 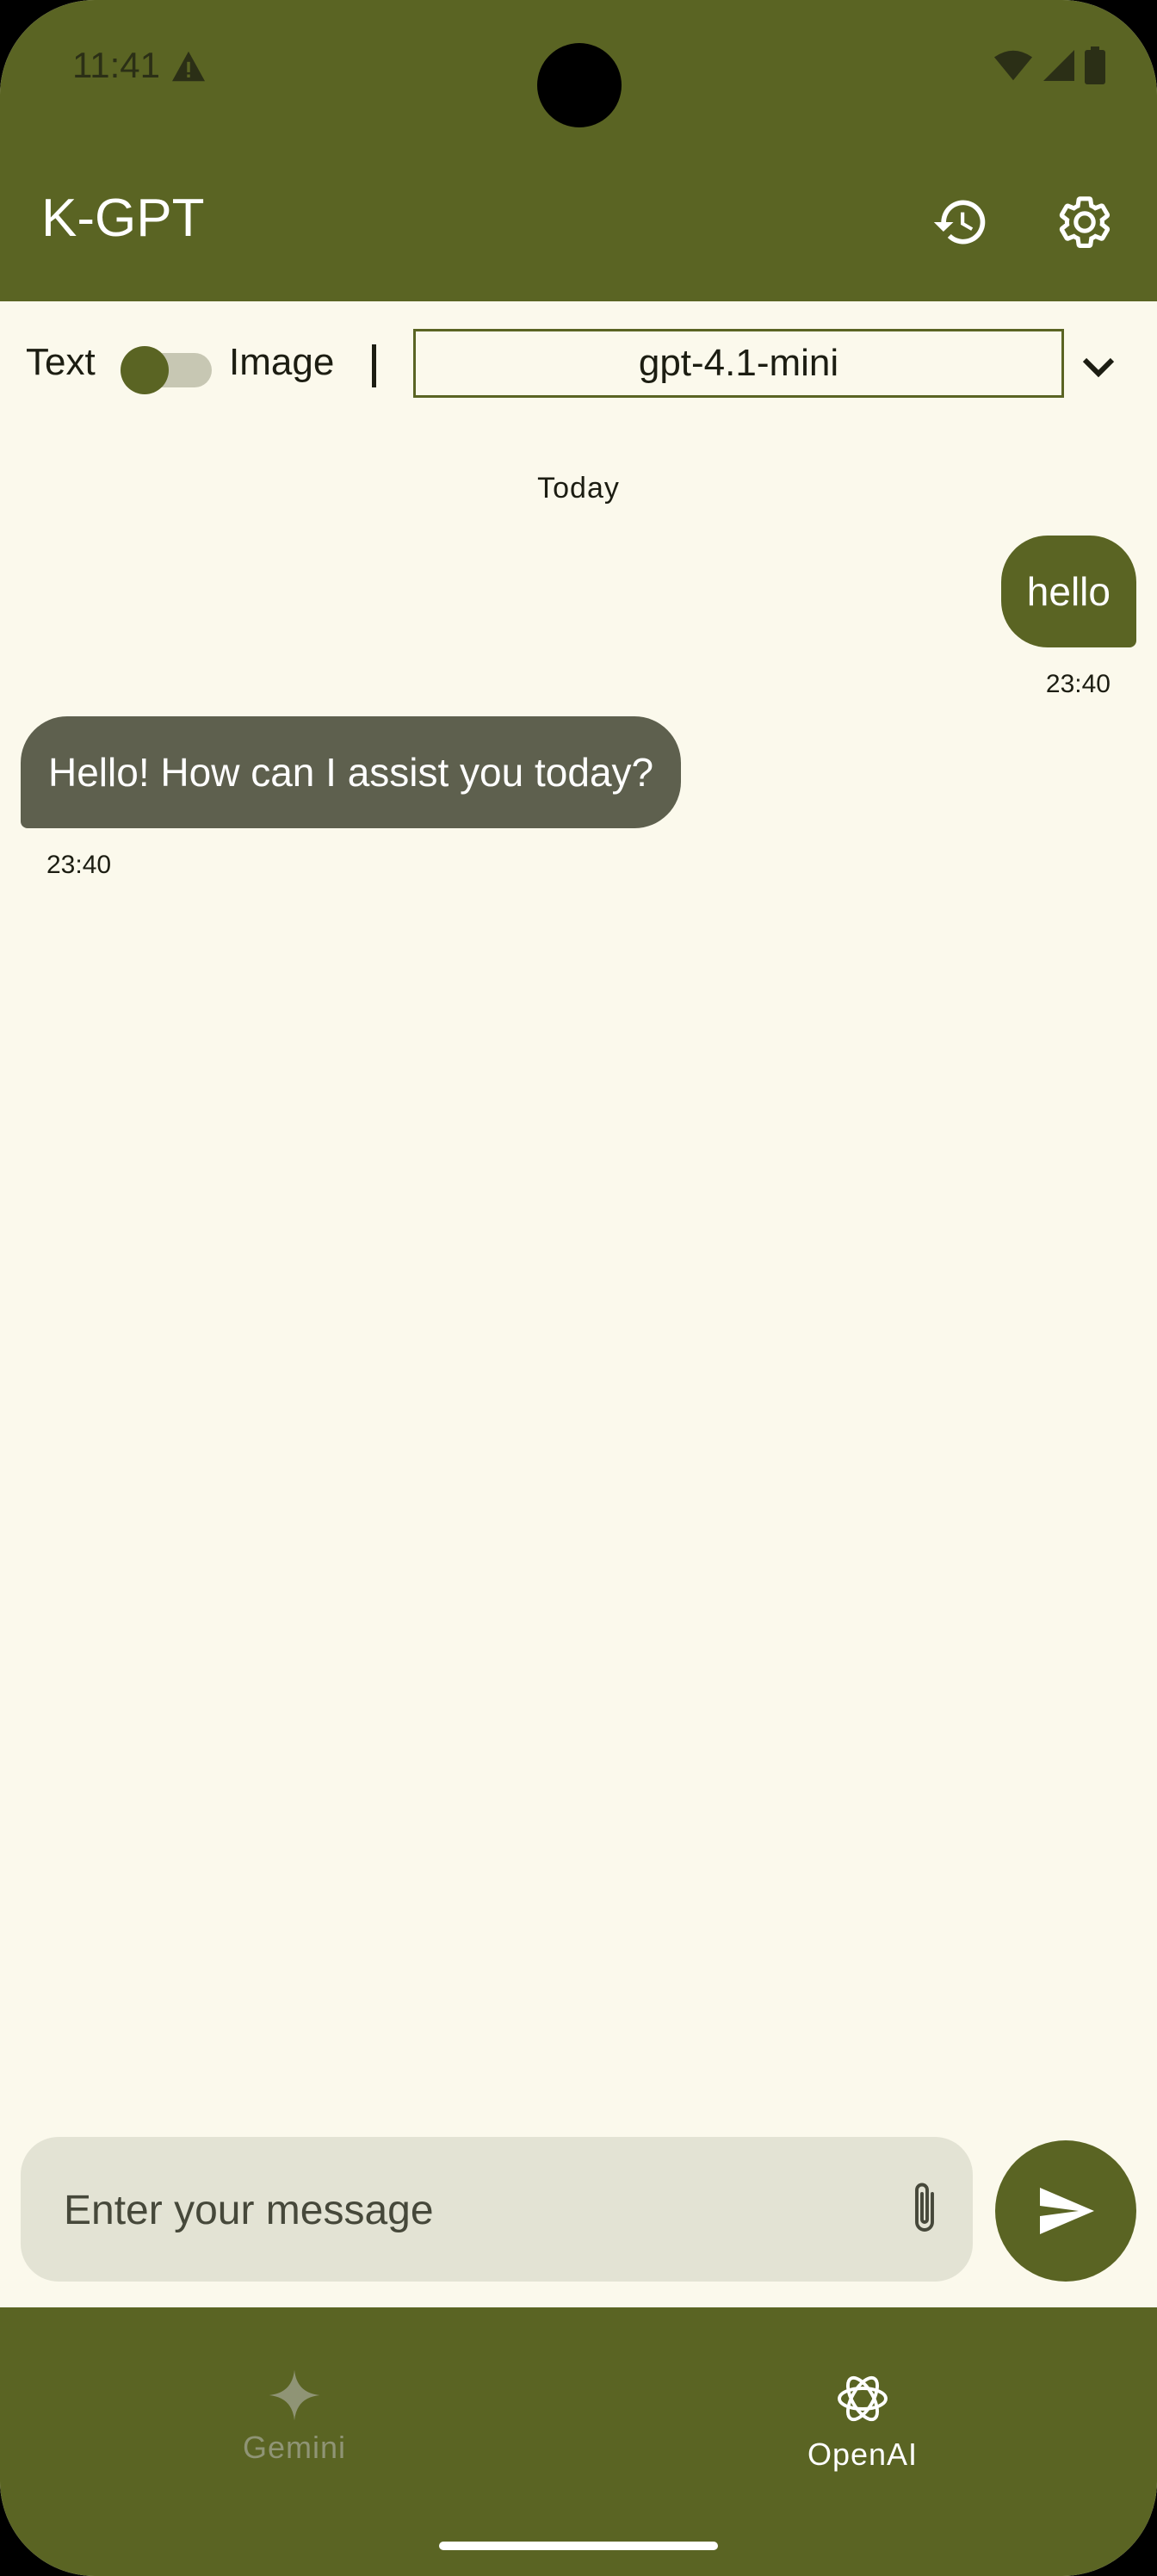 What do you see at coordinates (1099, 369) in the screenshot?
I see `chevron-down-icon` at bounding box center [1099, 369].